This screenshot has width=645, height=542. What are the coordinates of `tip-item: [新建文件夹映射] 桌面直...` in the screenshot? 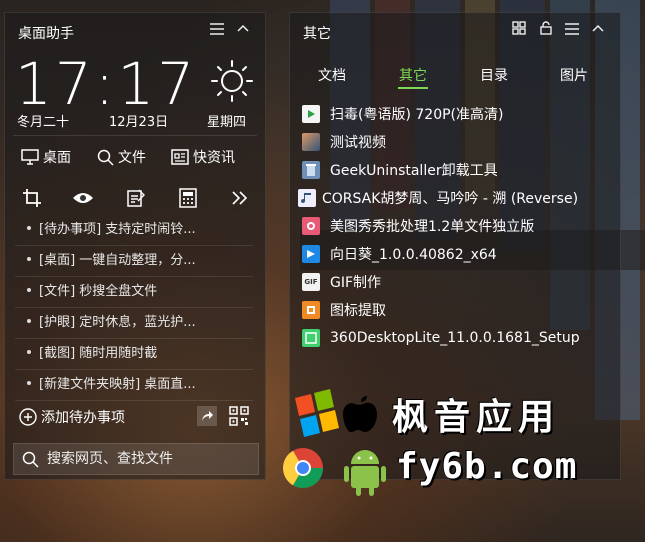 It's located at (134, 385).